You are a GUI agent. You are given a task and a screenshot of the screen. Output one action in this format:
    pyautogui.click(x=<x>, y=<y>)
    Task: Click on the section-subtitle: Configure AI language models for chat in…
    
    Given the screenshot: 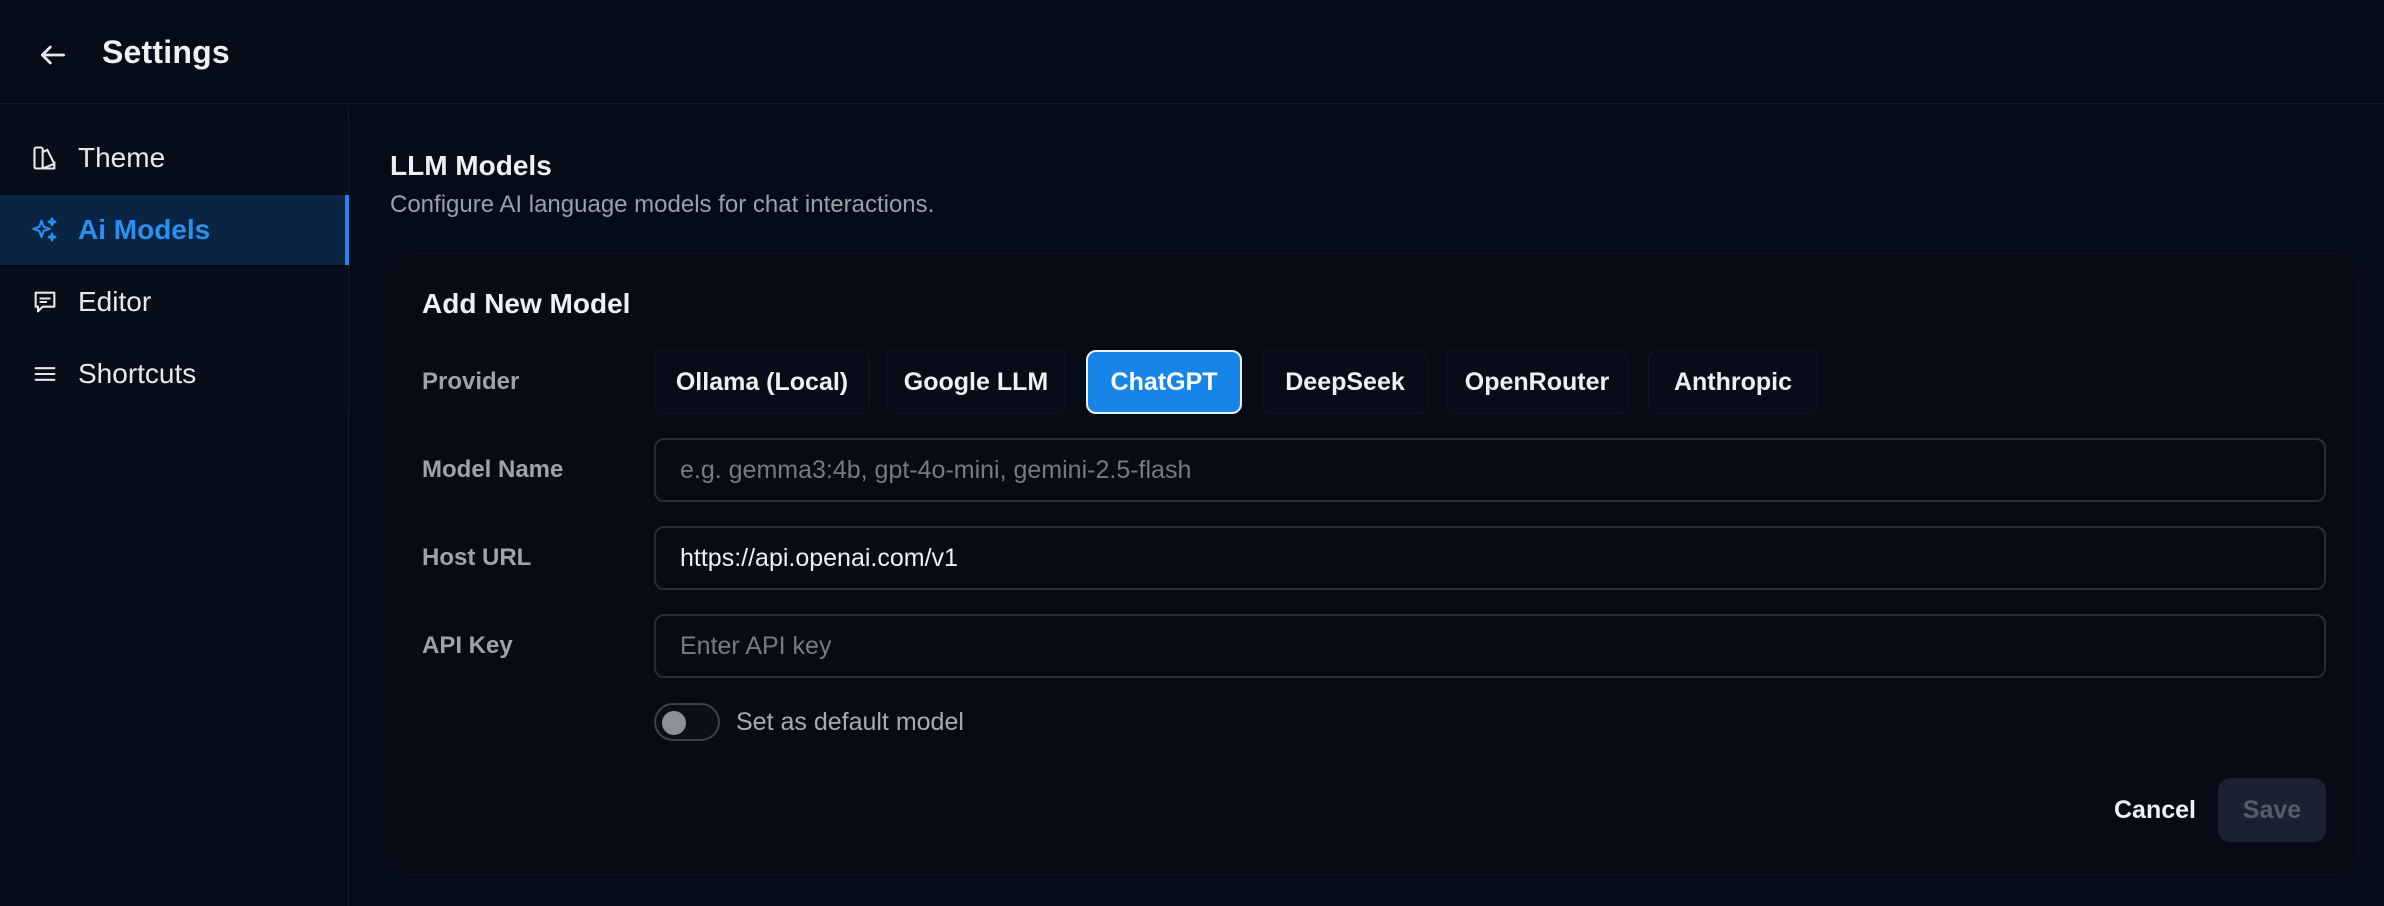 What is the action you would take?
    pyautogui.click(x=662, y=204)
    